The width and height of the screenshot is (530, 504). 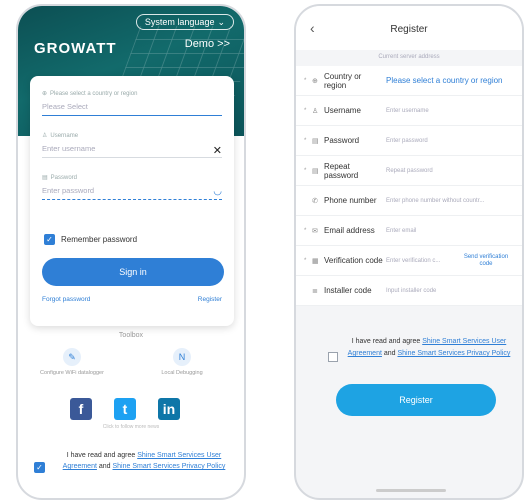 I want to click on field-input: Enter password, so click(x=407, y=141).